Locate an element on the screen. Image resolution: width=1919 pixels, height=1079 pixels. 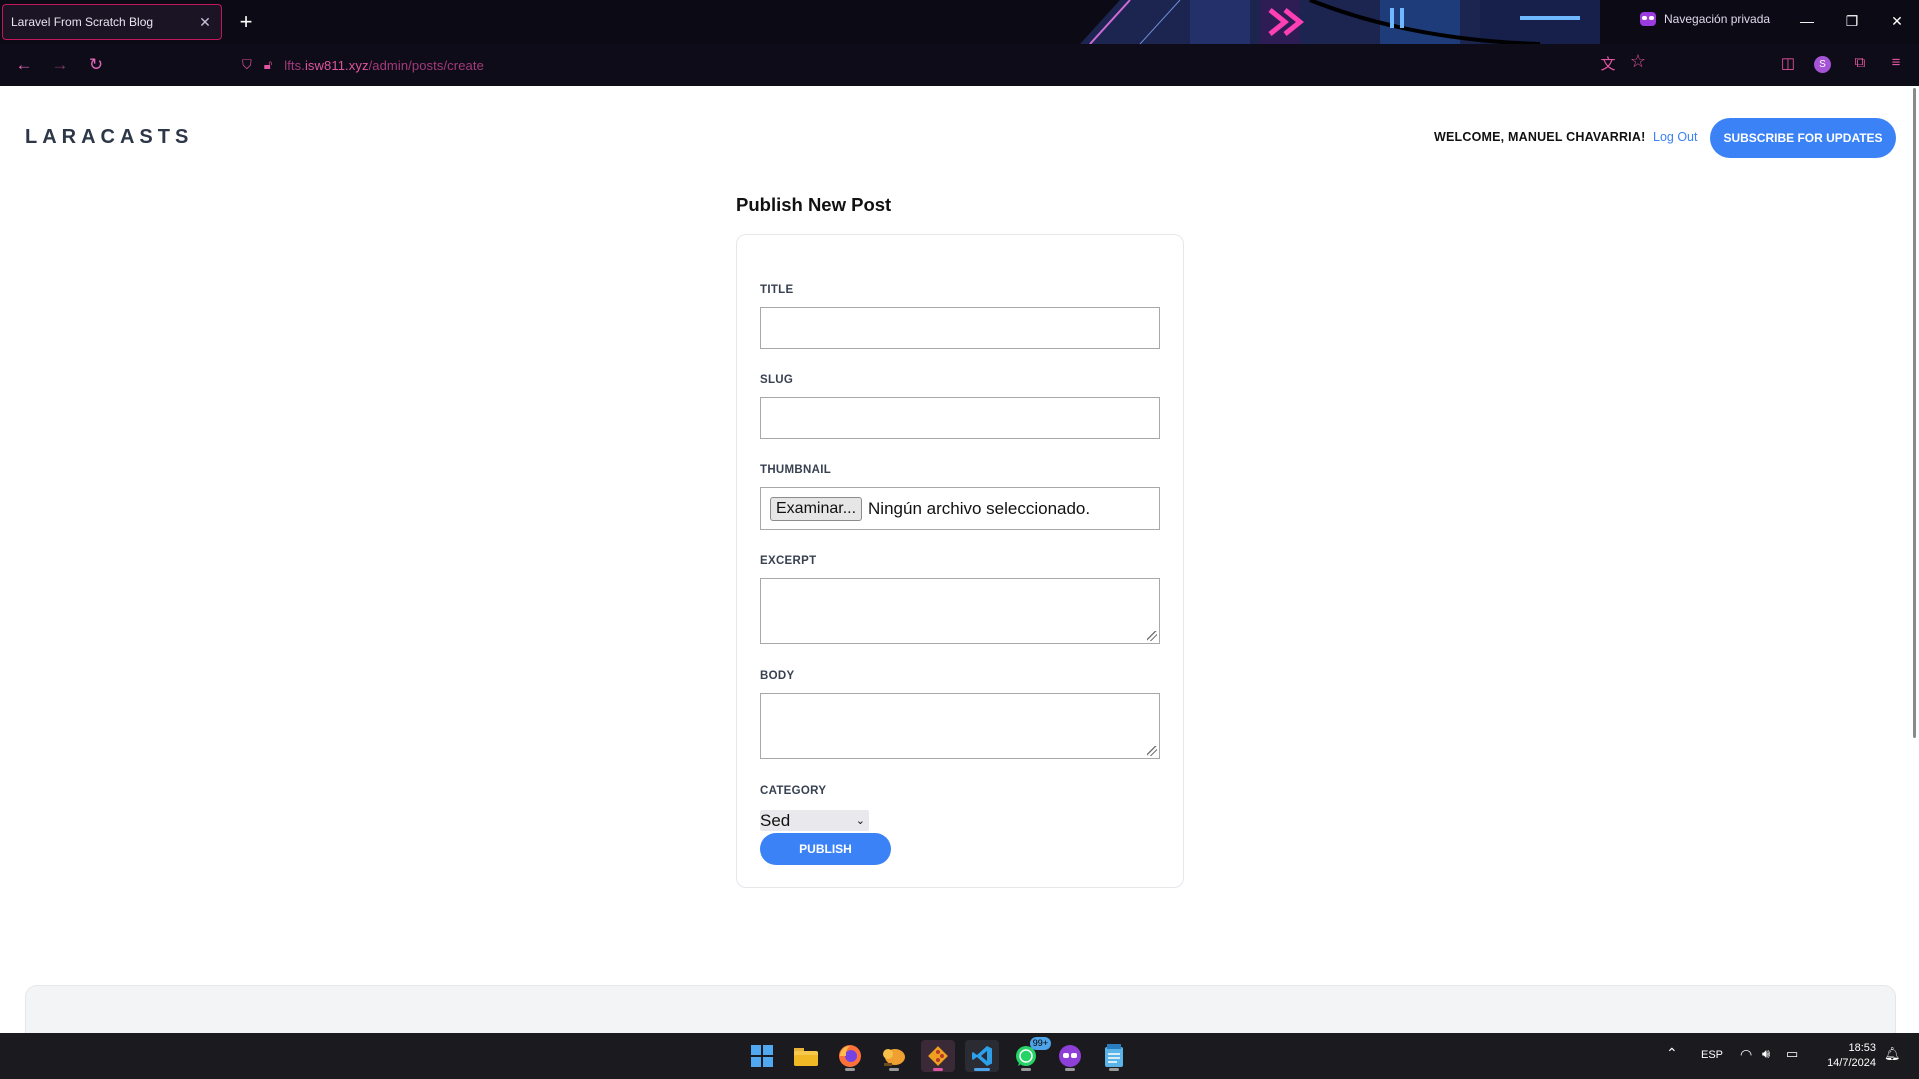
category-label: CATEGORY is located at coordinates (793, 791).